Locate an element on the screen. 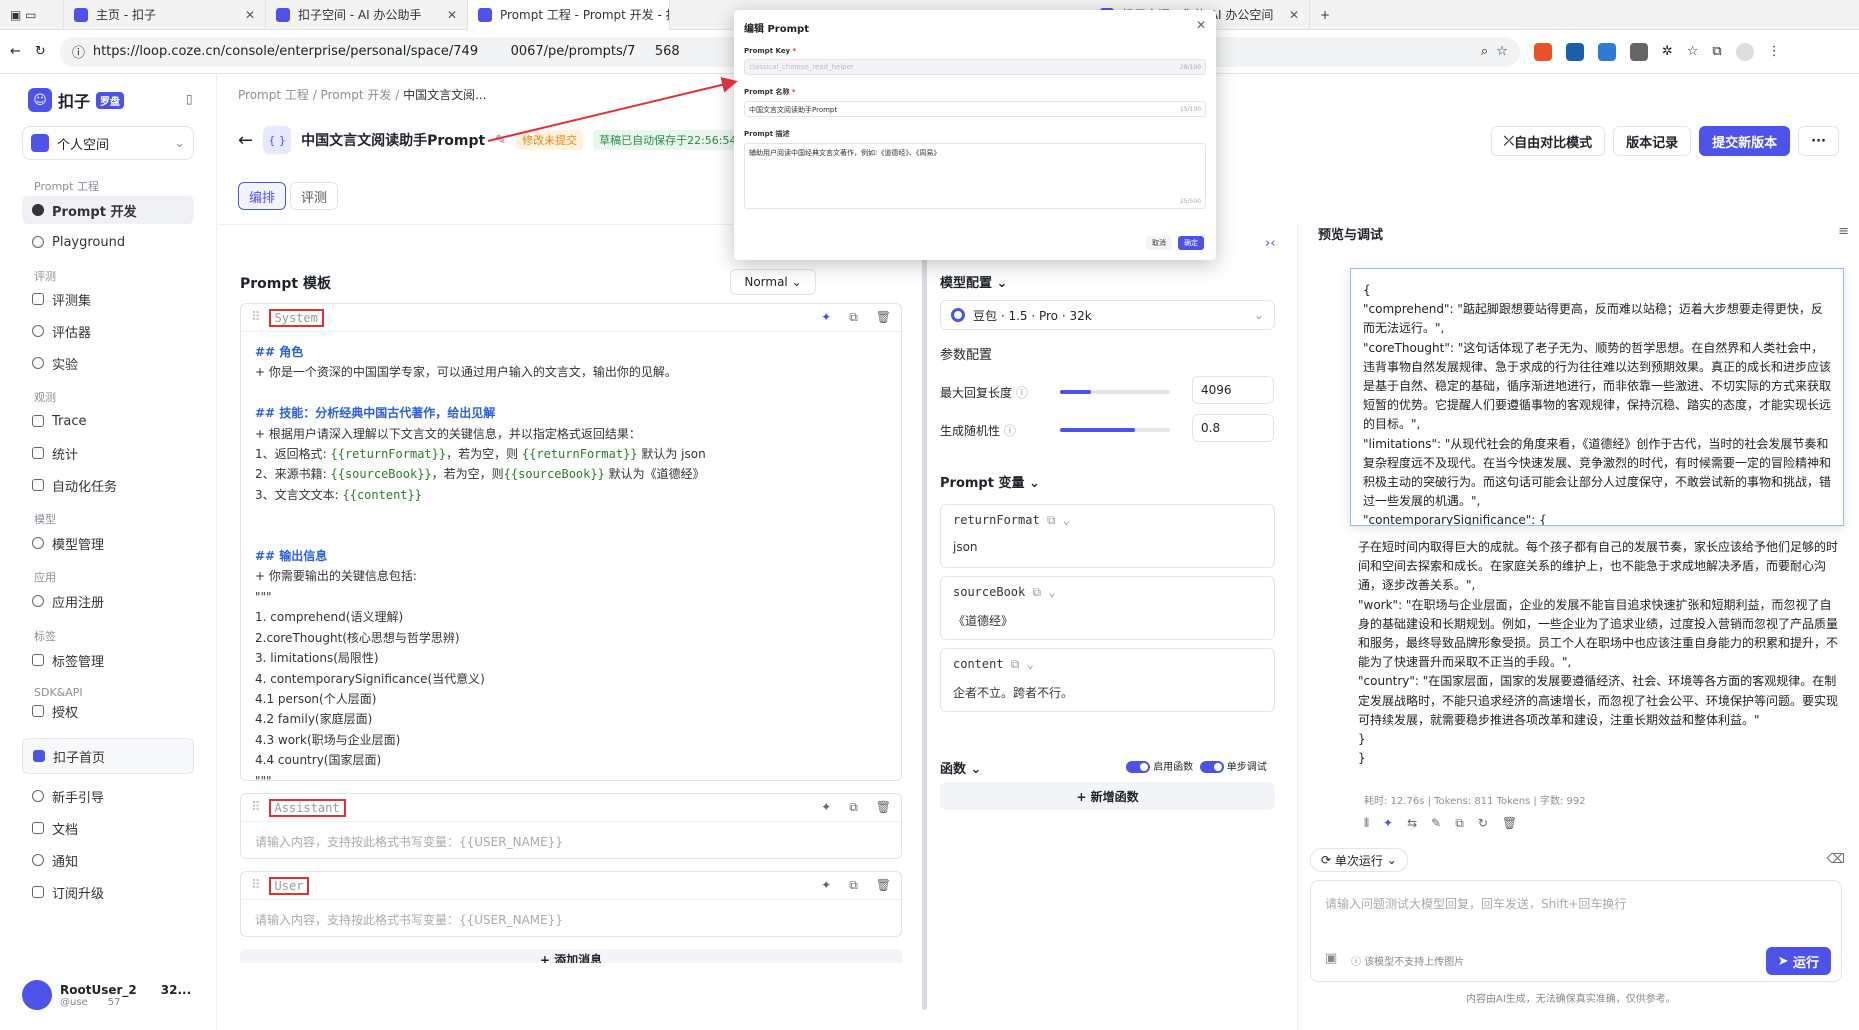  browser-tab-prompt-dev: Prompt 工程 - Prompt 开发 - 扣 is located at coordinates (569, 15).